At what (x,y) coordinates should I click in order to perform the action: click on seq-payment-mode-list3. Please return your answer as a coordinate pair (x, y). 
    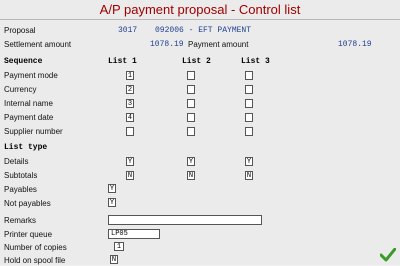
    Looking at the image, I should click on (249, 75).